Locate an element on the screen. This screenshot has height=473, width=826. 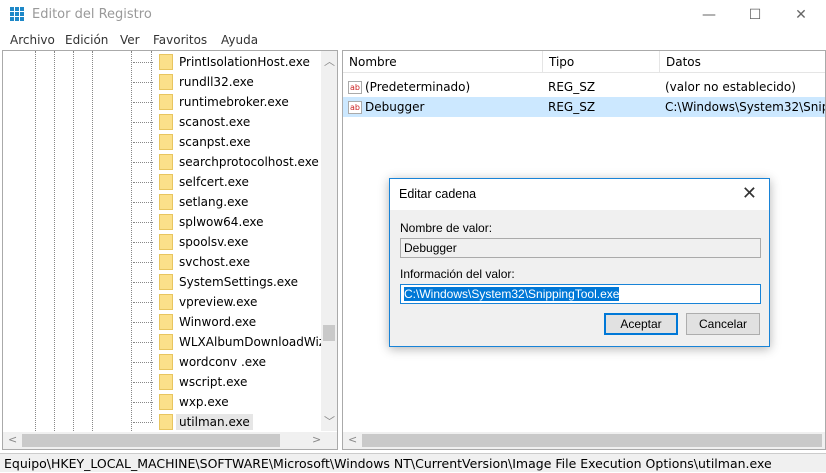
tree-item: Winword.exe is located at coordinates (194, 322).